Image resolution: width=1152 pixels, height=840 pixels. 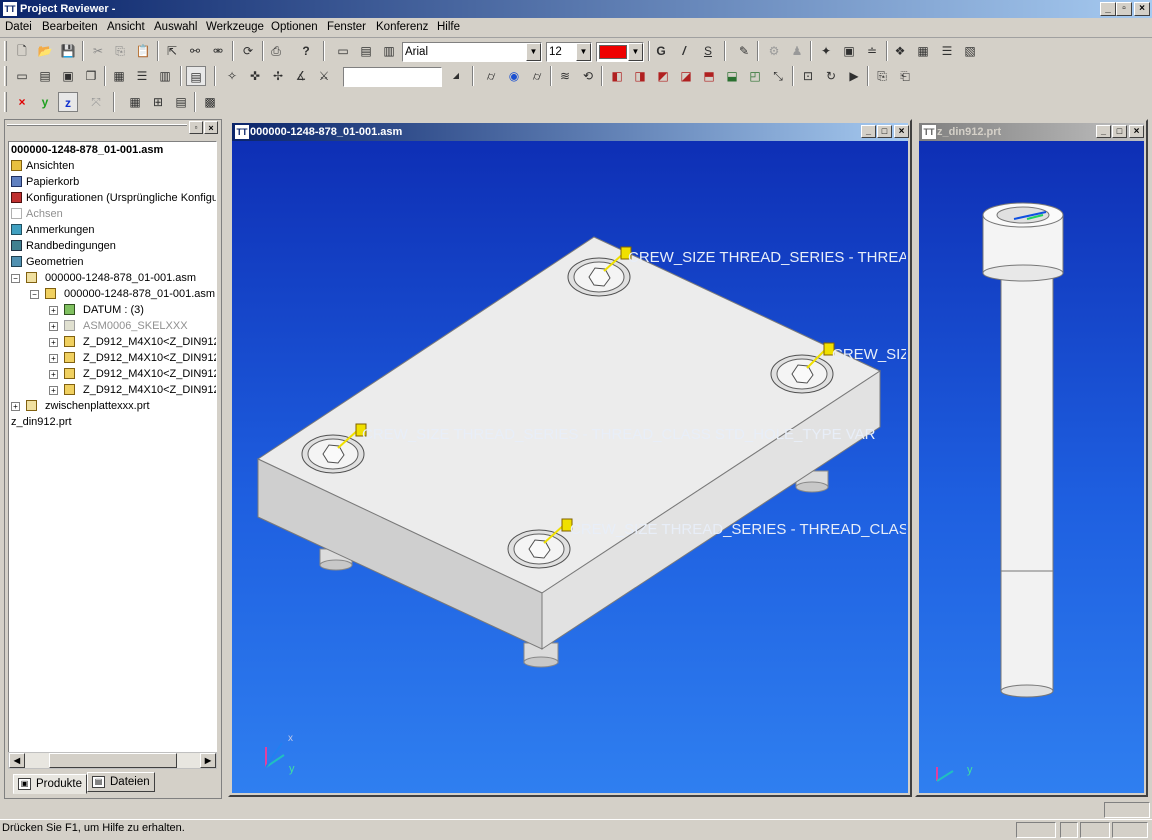 What do you see at coordinates (210, 102) in the screenshot?
I see `calculator-icon: ▩` at bounding box center [210, 102].